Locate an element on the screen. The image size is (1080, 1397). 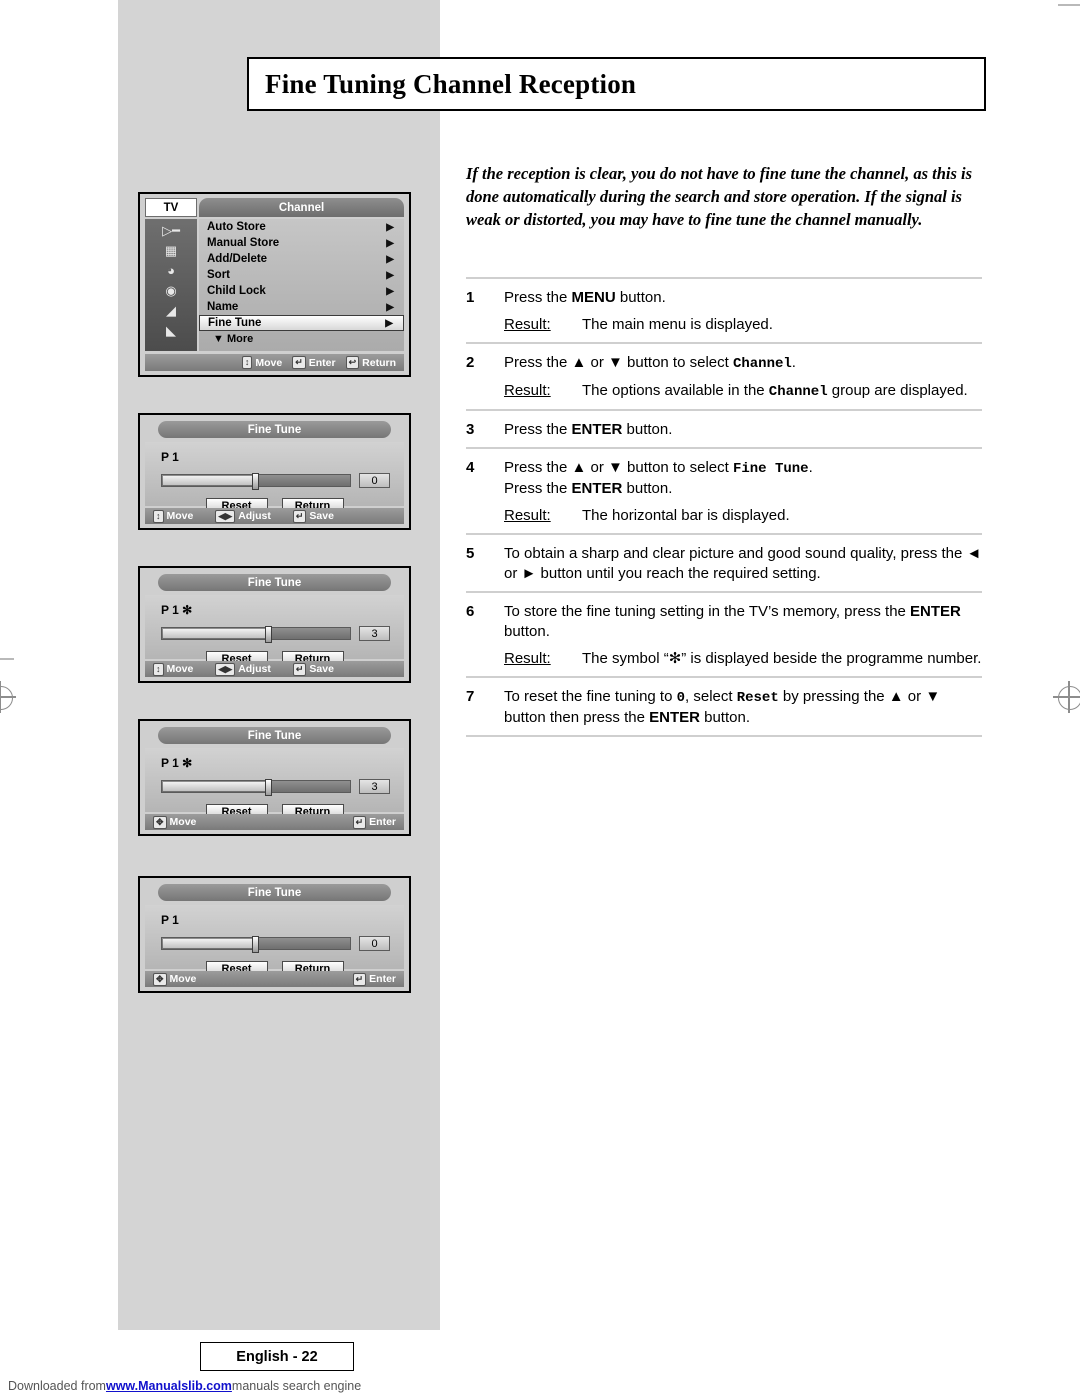
osd-fine-tune-panel-3: Fine Tune P 1 ✻ 3 Reset Return ✥ Move ↵ Enter is located at coordinates (274, 777).